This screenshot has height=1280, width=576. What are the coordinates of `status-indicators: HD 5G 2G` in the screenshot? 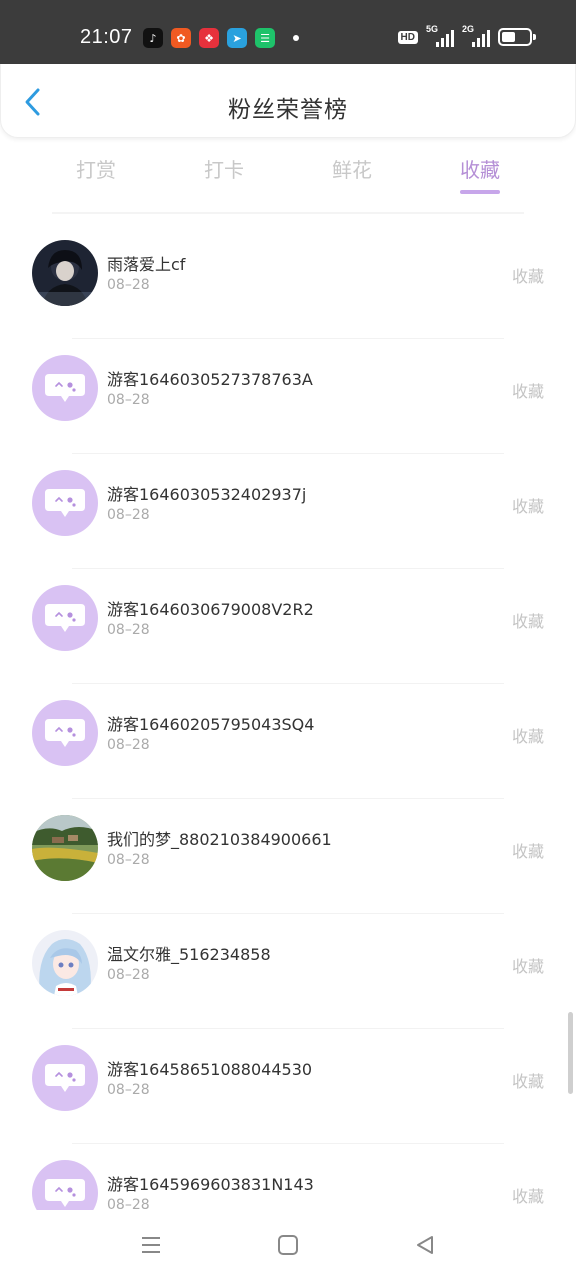 It's located at (466, 35).